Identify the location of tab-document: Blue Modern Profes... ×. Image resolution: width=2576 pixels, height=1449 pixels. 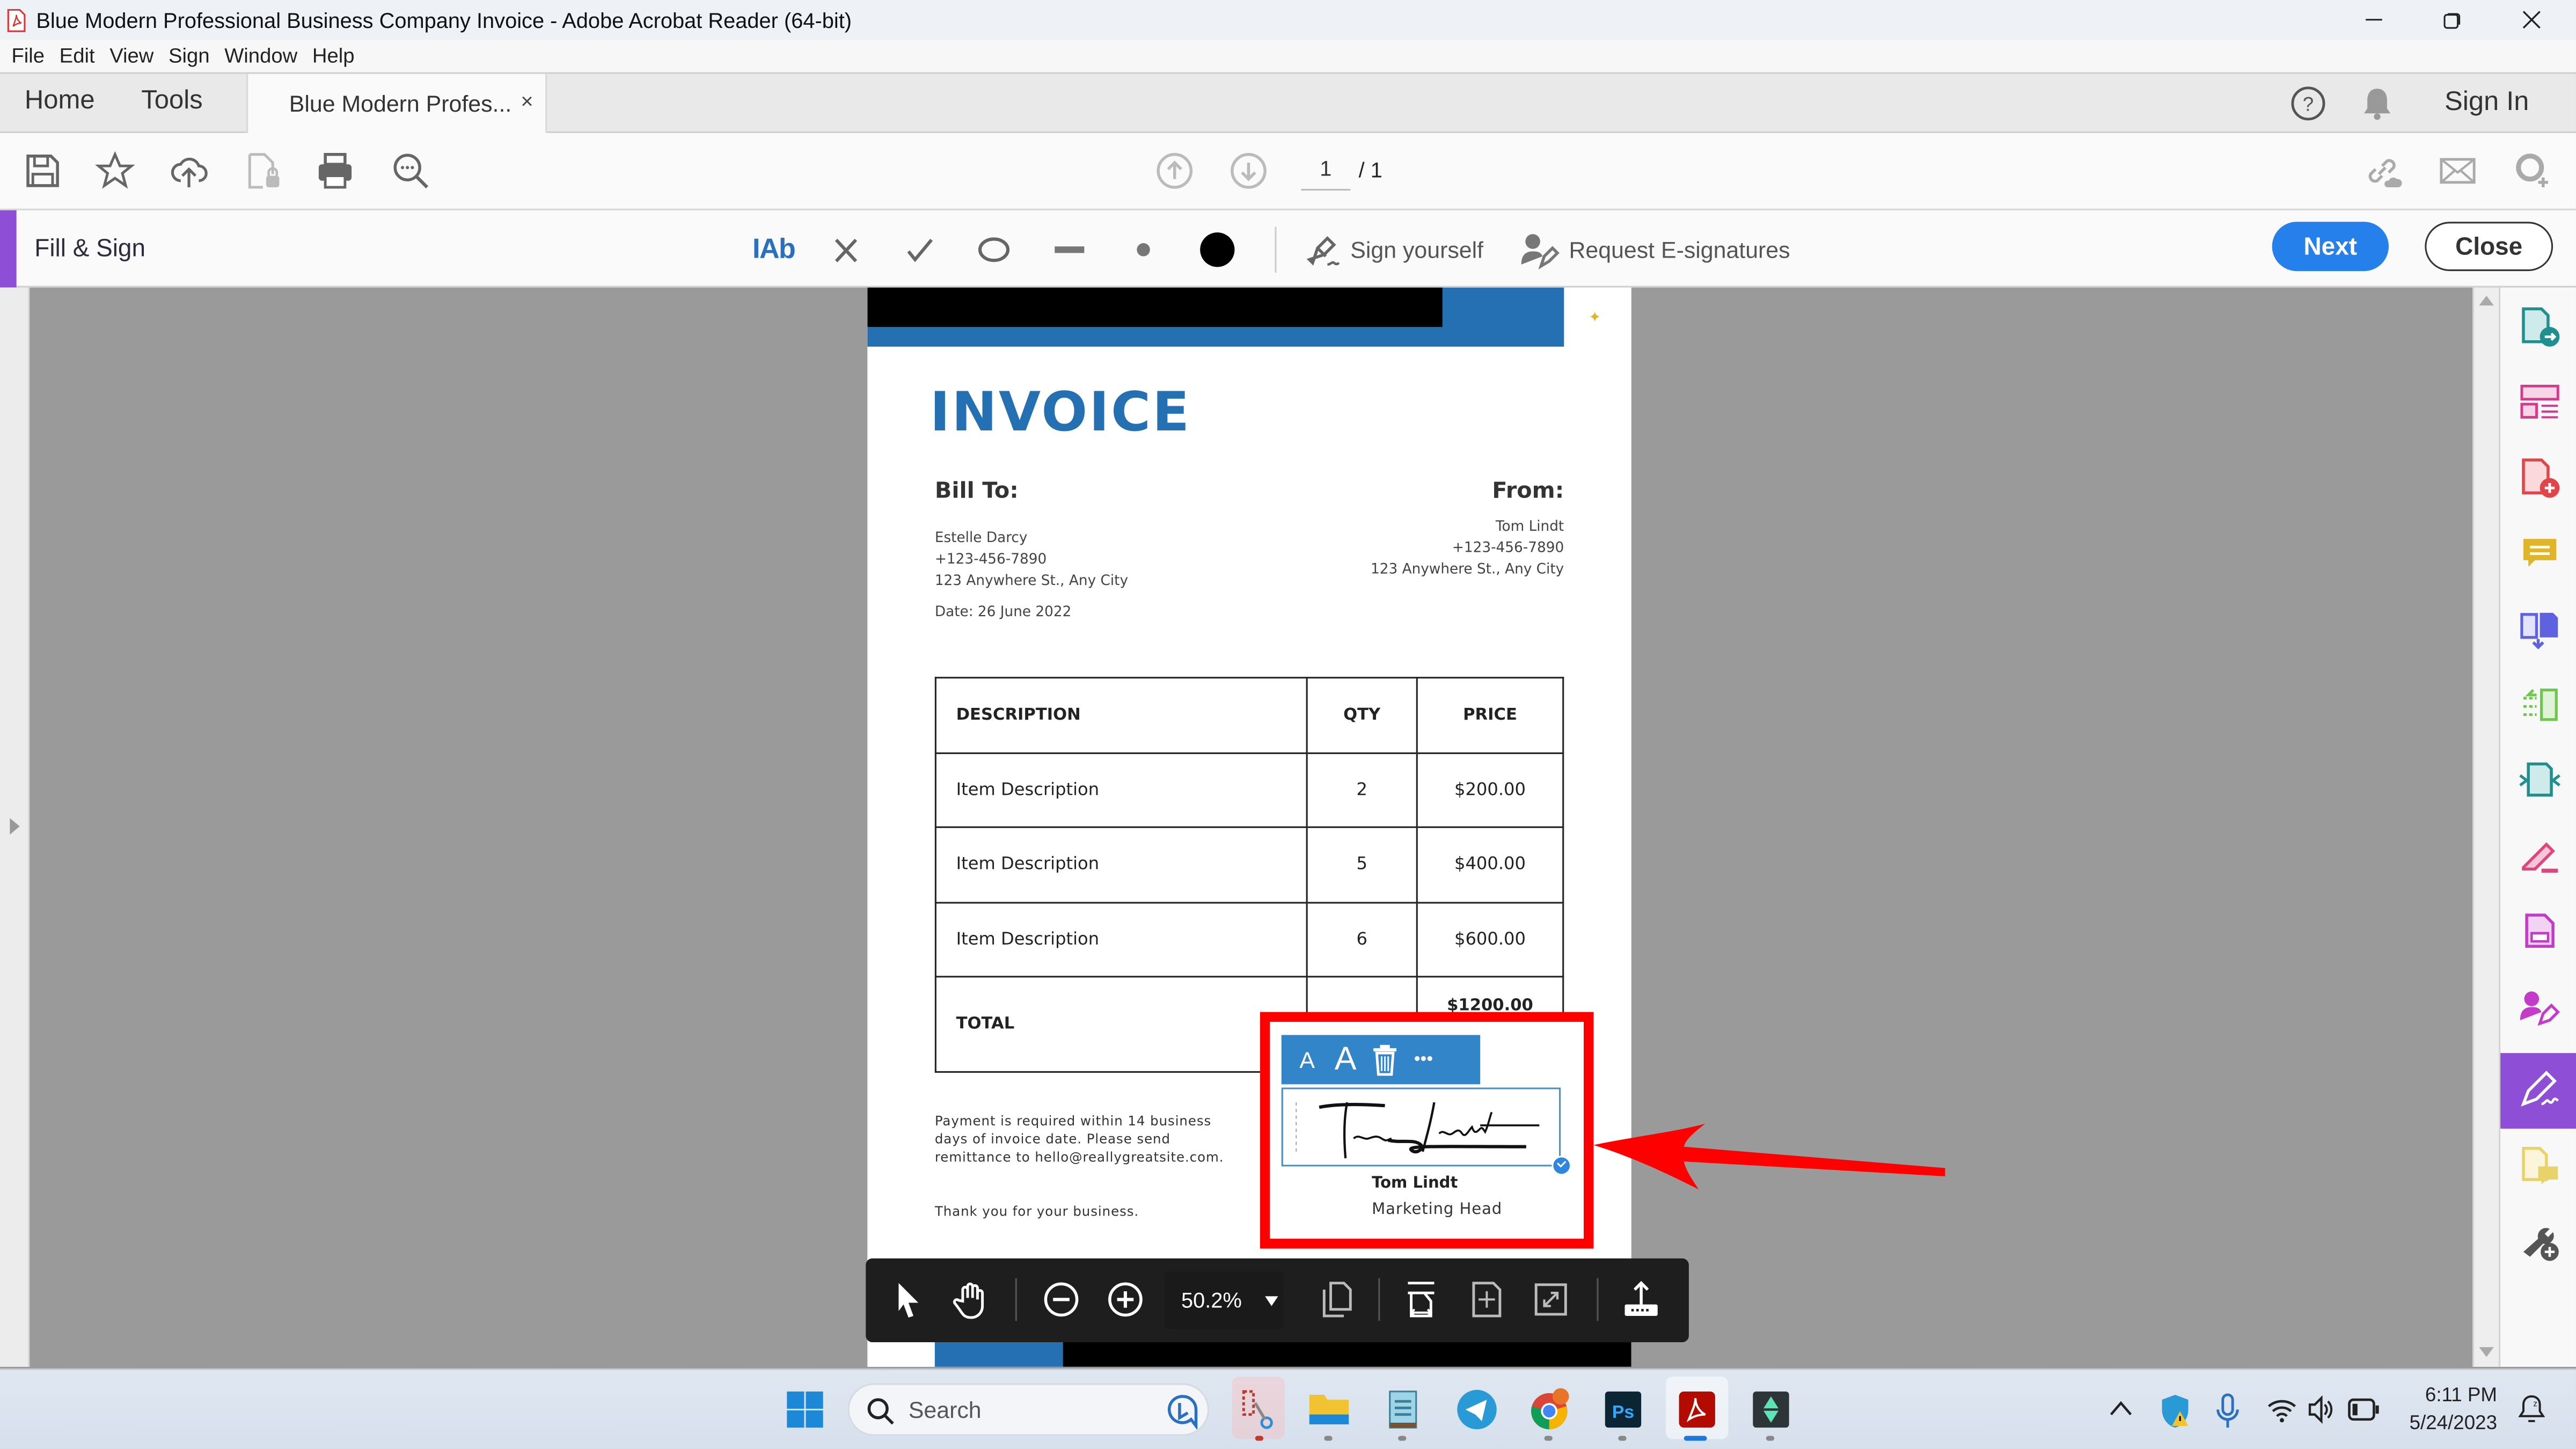
(396, 104).